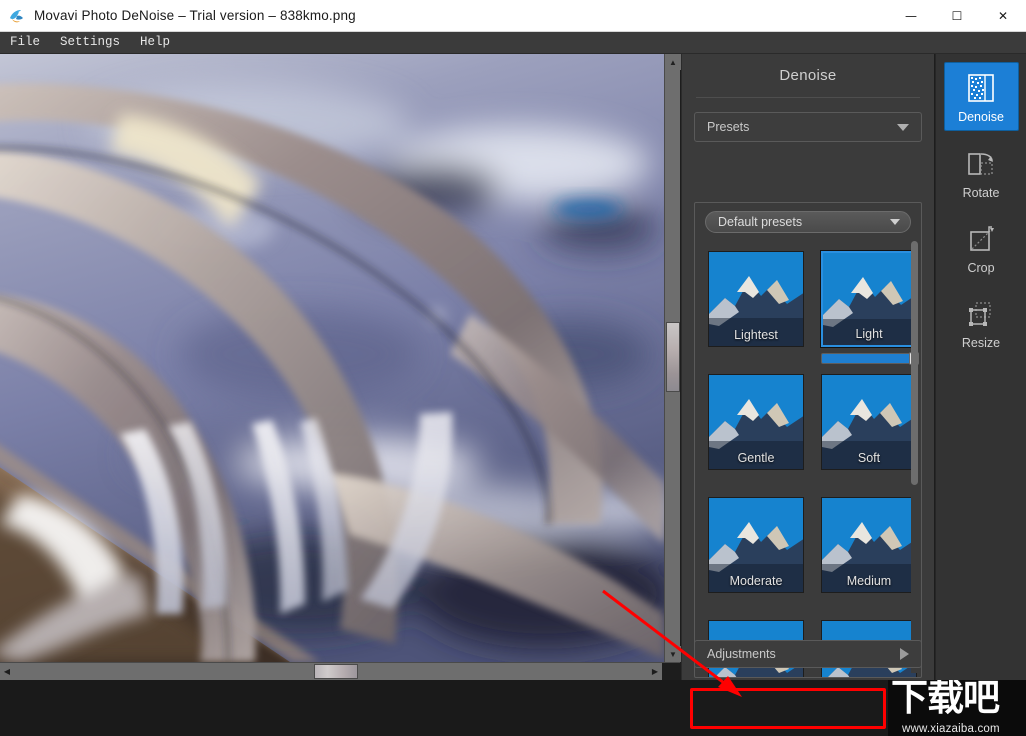 The width and height of the screenshot is (1026, 736). What do you see at coordinates (741, 654) in the screenshot?
I see `adjustments-label: Adjustments` at bounding box center [741, 654].